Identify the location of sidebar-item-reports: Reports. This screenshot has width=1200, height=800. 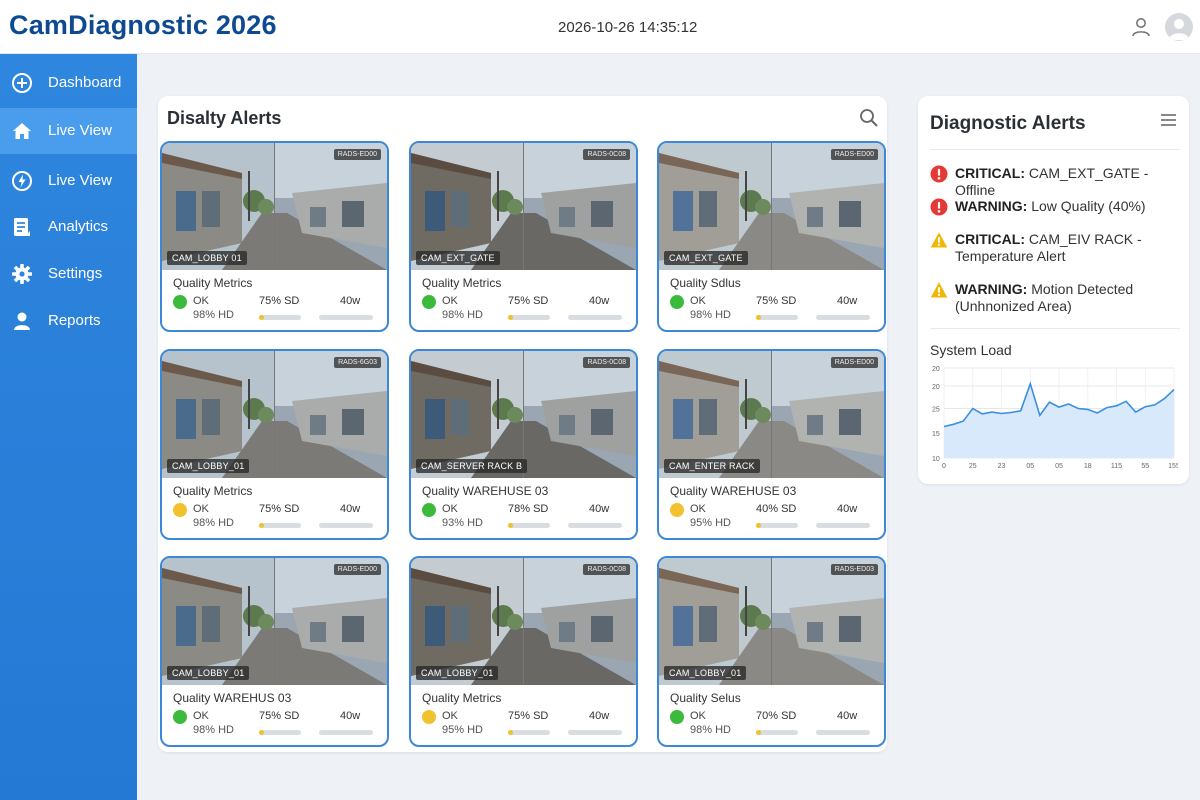
(68, 321).